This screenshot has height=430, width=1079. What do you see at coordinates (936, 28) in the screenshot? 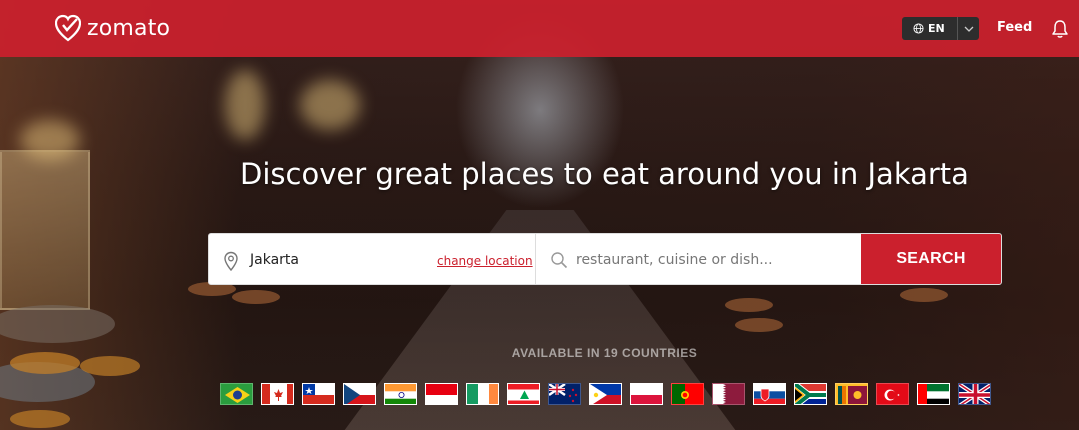
I see `language-code: EN` at bounding box center [936, 28].